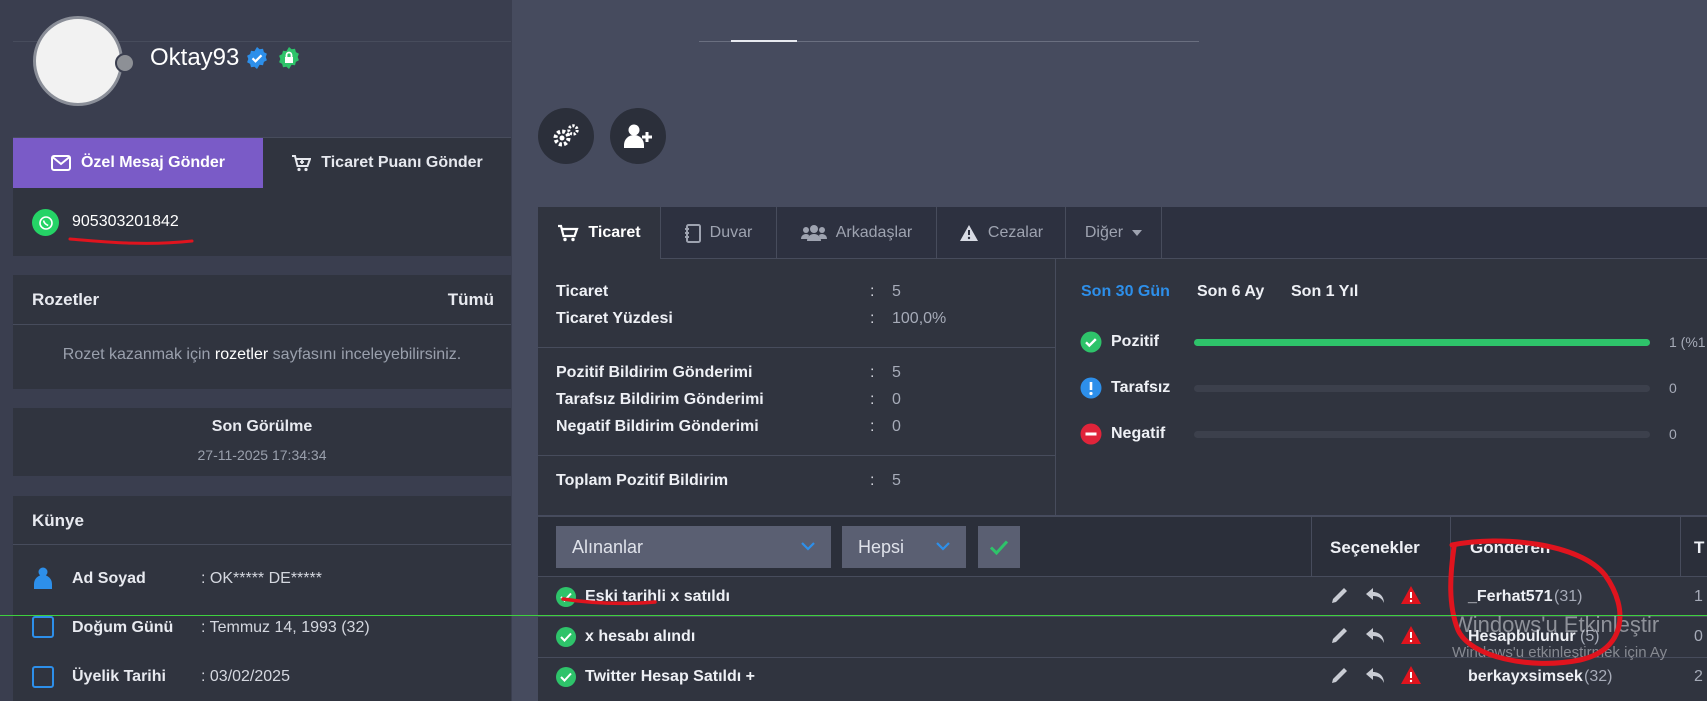  Describe the element at coordinates (764, 41) in the screenshot. I see `cover-line-active` at that location.